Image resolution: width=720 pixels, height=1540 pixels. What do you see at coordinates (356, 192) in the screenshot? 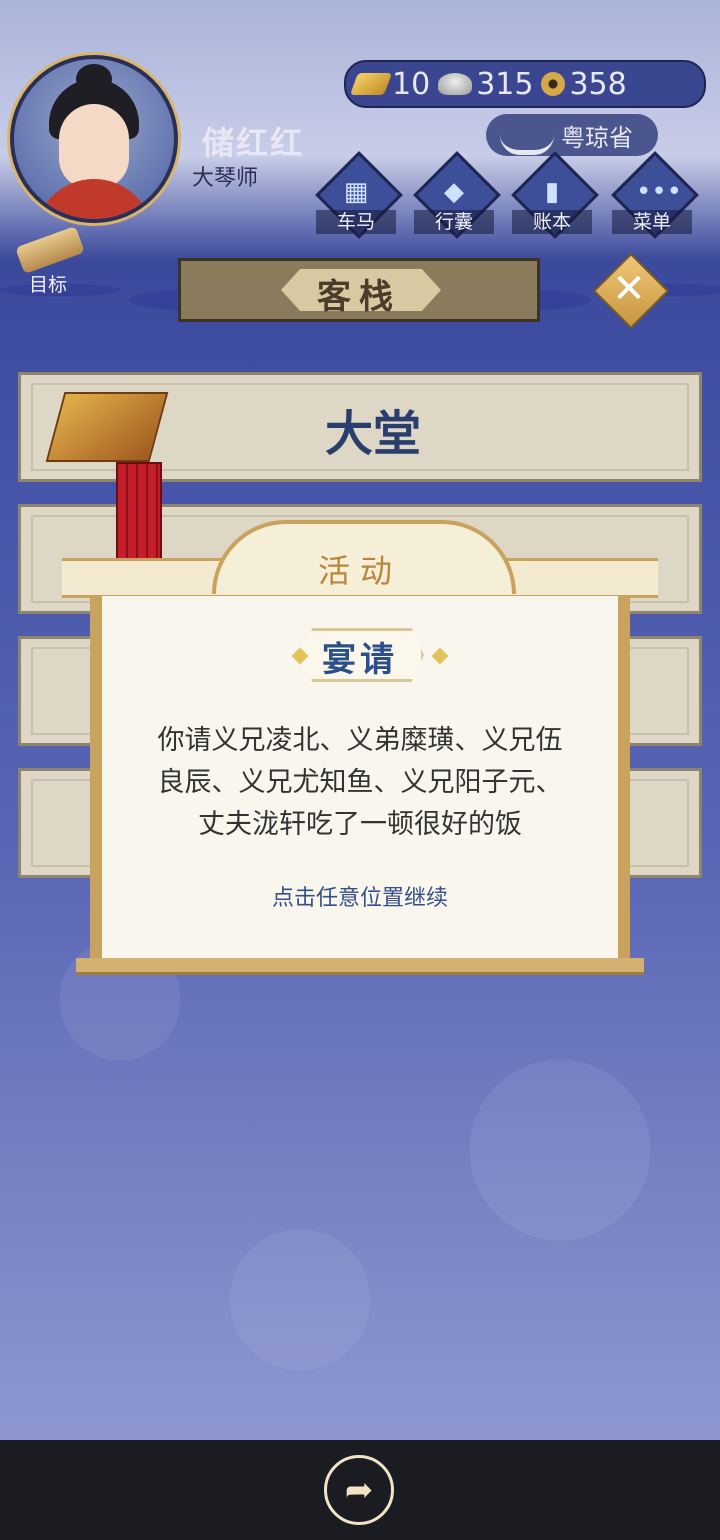
I see `carriage-icon: ▦` at bounding box center [356, 192].